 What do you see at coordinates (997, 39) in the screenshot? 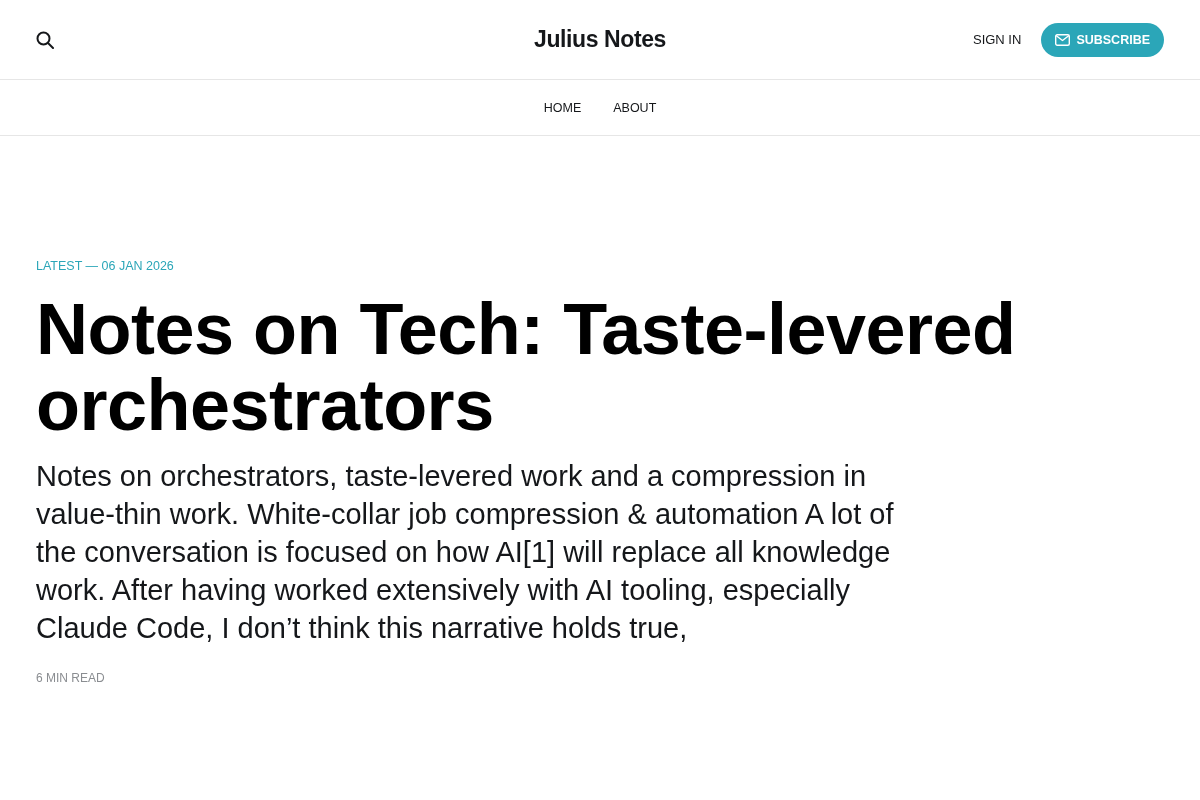
I see `sign-in-link: SIGN IN` at bounding box center [997, 39].